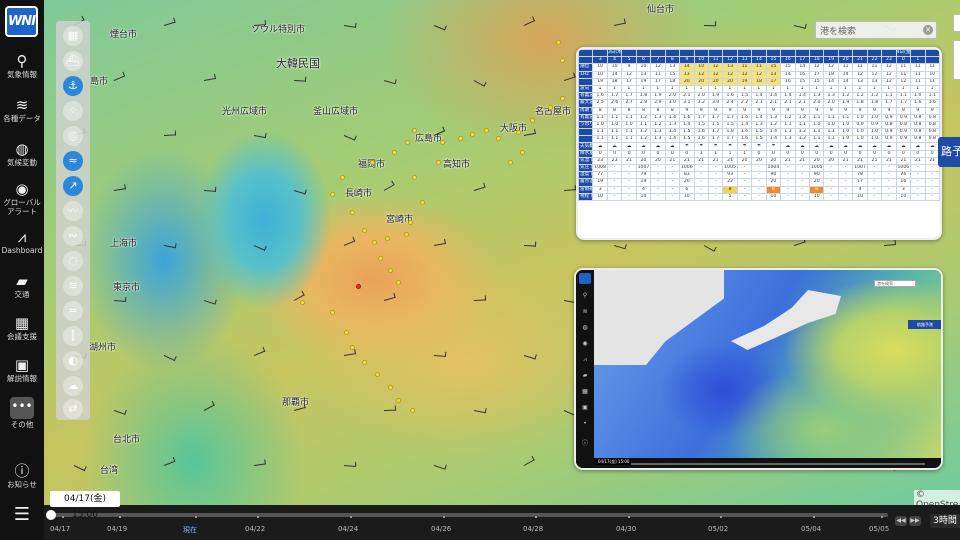 The image size is (960, 540). Describe the element at coordinates (51, 515) in the screenshot. I see `time-slider-handle` at that location.